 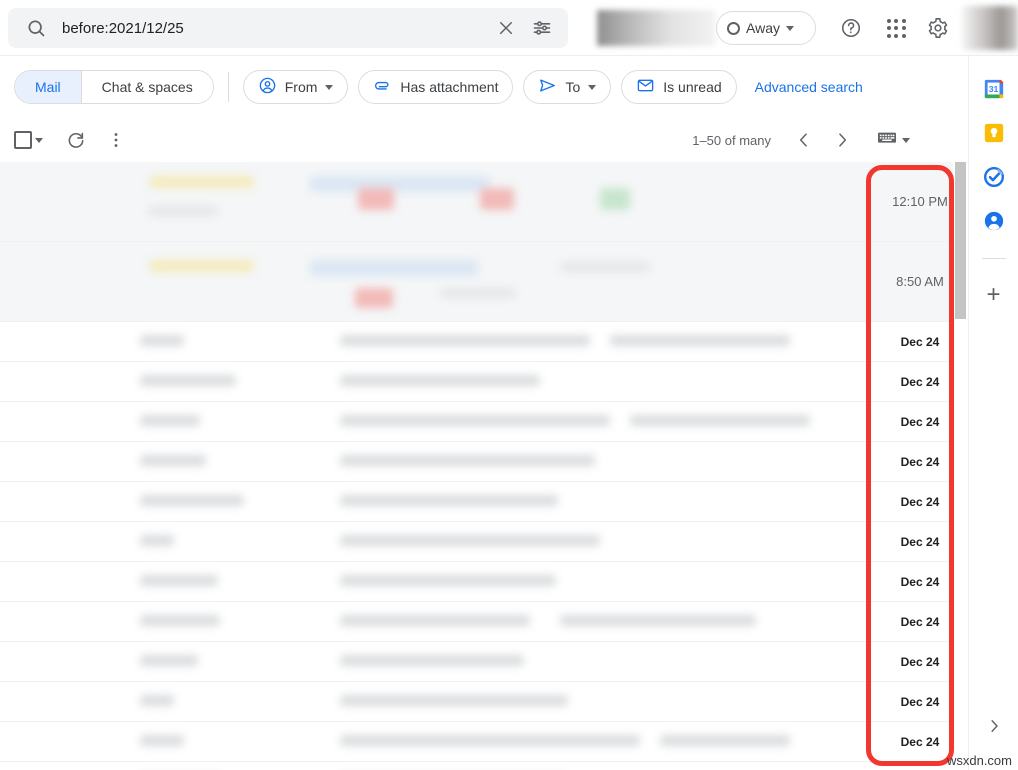 What do you see at coordinates (656, 28) in the screenshot?
I see `blurred-account-name` at bounding box center [656, 28].